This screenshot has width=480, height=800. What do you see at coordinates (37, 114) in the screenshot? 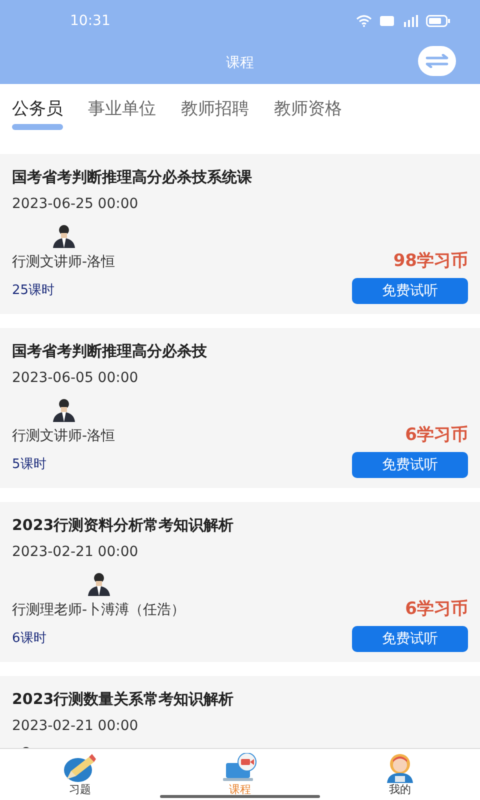
I see `category-tab: 公务员` at bounding box center [37, 114].